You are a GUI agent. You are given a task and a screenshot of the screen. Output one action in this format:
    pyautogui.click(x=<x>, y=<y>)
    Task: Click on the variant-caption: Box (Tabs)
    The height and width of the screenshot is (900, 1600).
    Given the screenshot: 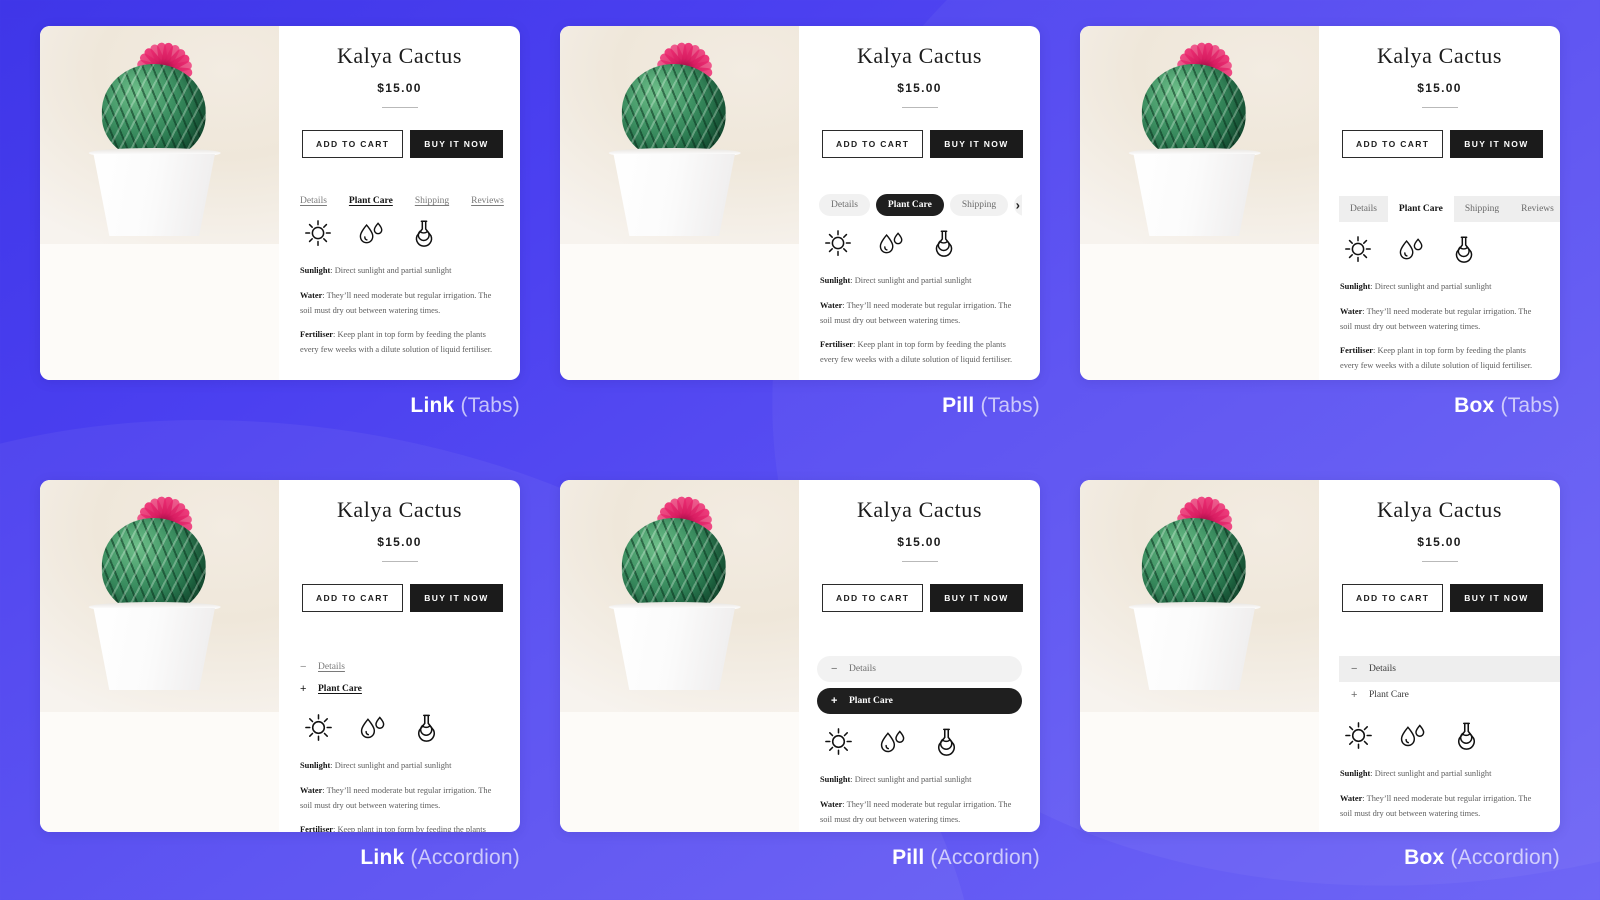 What is the action you would take?
    pyautogui.click(x=1320, y=406)
    